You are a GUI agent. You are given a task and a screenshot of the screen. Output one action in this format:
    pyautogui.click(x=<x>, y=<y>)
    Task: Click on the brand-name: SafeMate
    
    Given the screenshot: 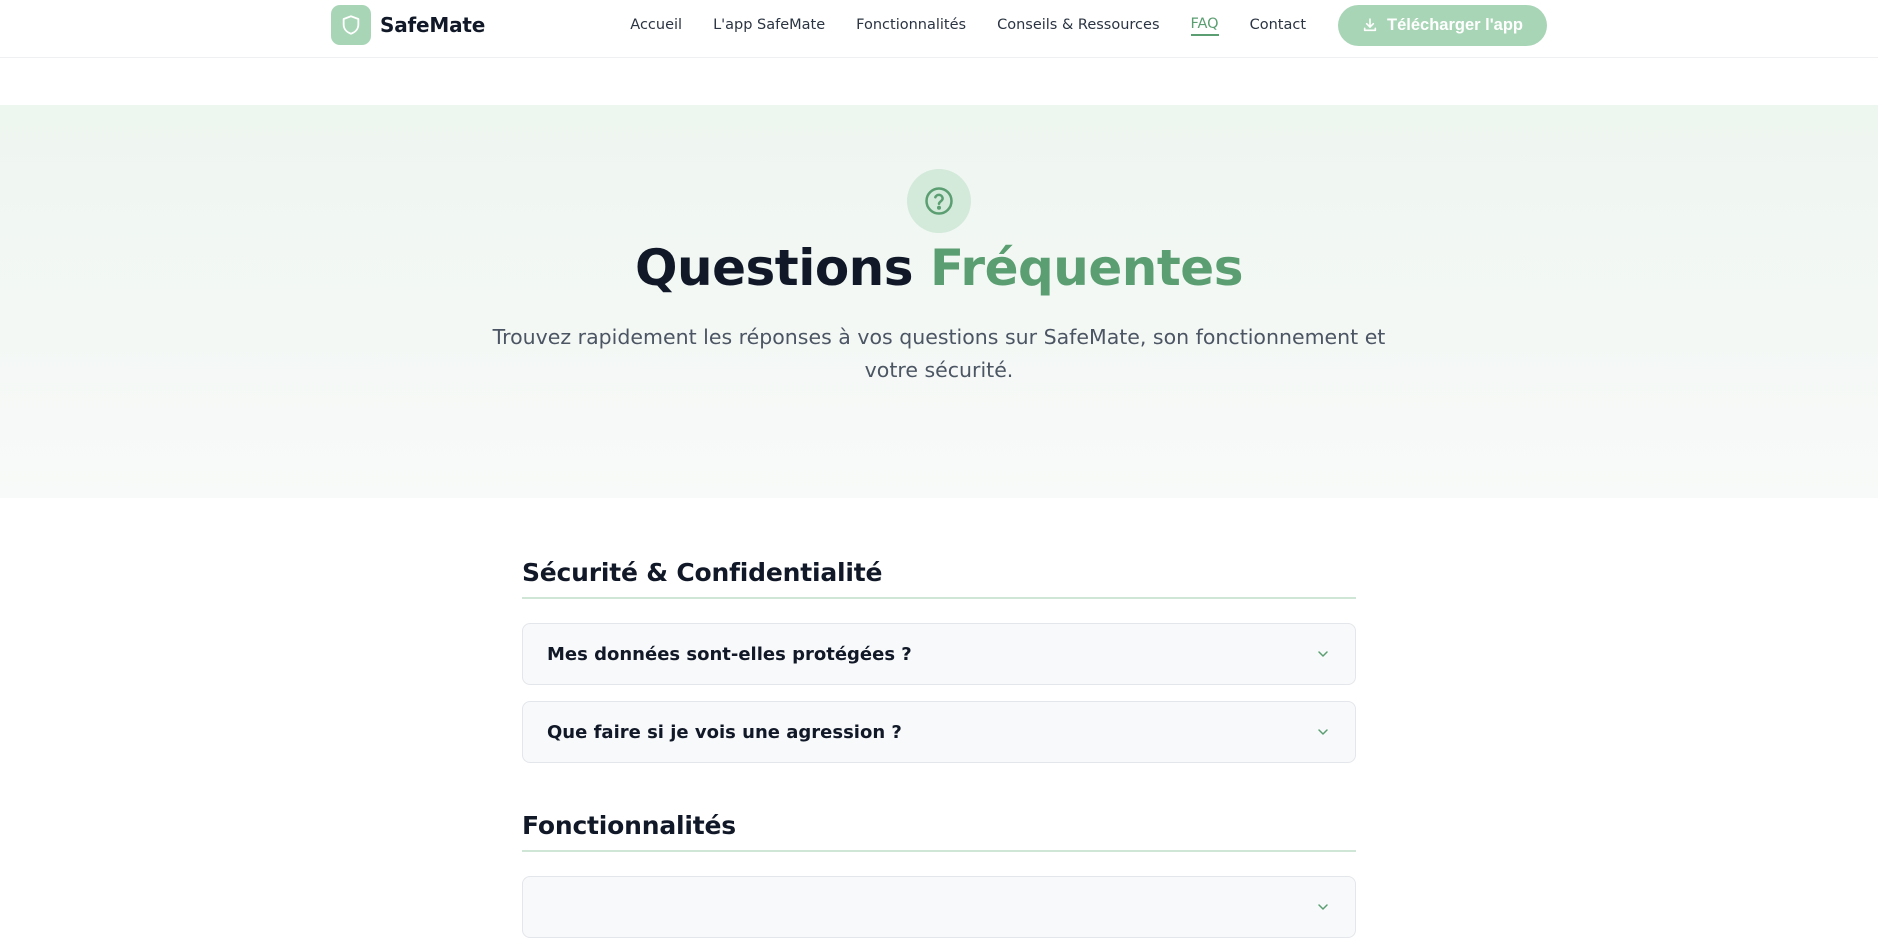 What is the action you would take?
    pyautogui.click(x=433, y=25)
    